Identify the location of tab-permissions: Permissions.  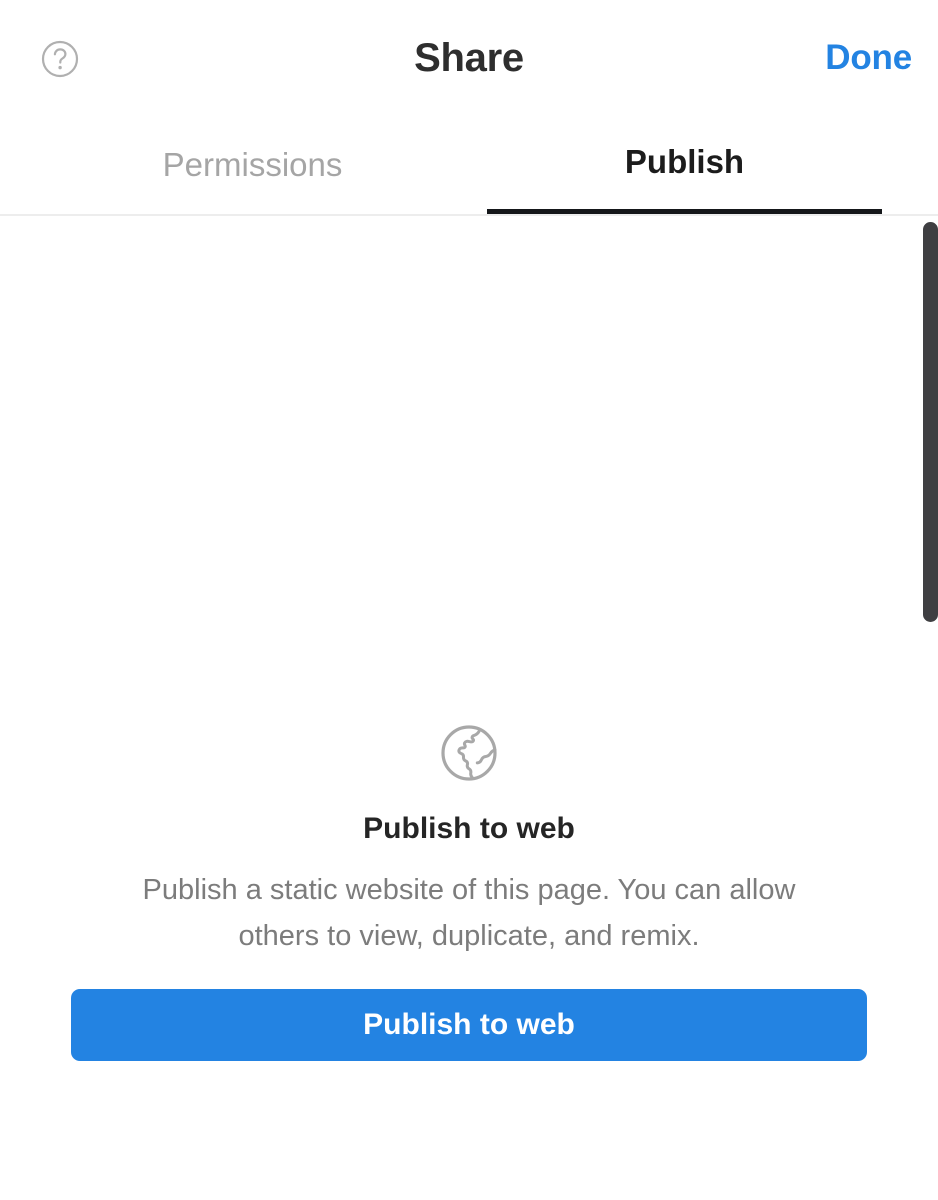
(252, 164).